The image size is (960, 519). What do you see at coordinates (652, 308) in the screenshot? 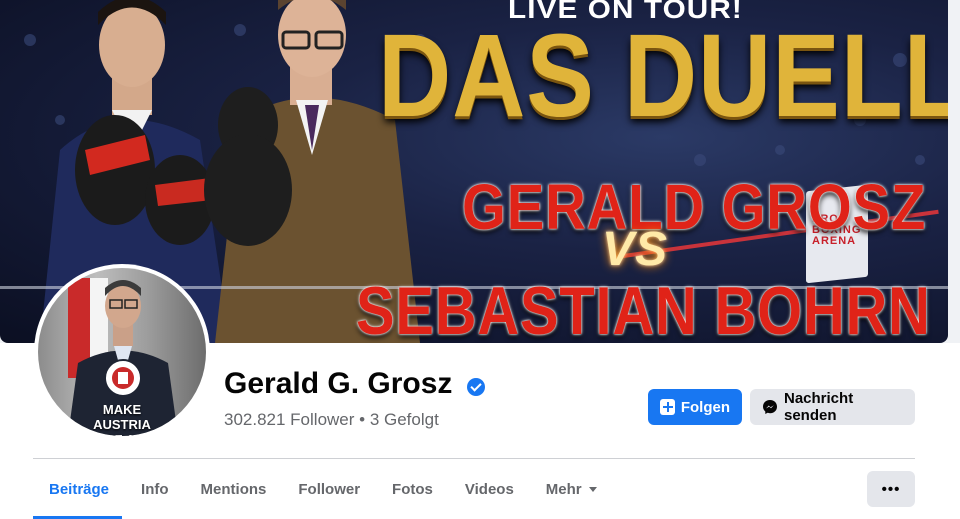
I see `cover-fighter-two: SEBASTIAN BOHRN MENA` at bounding box center [652, 308].